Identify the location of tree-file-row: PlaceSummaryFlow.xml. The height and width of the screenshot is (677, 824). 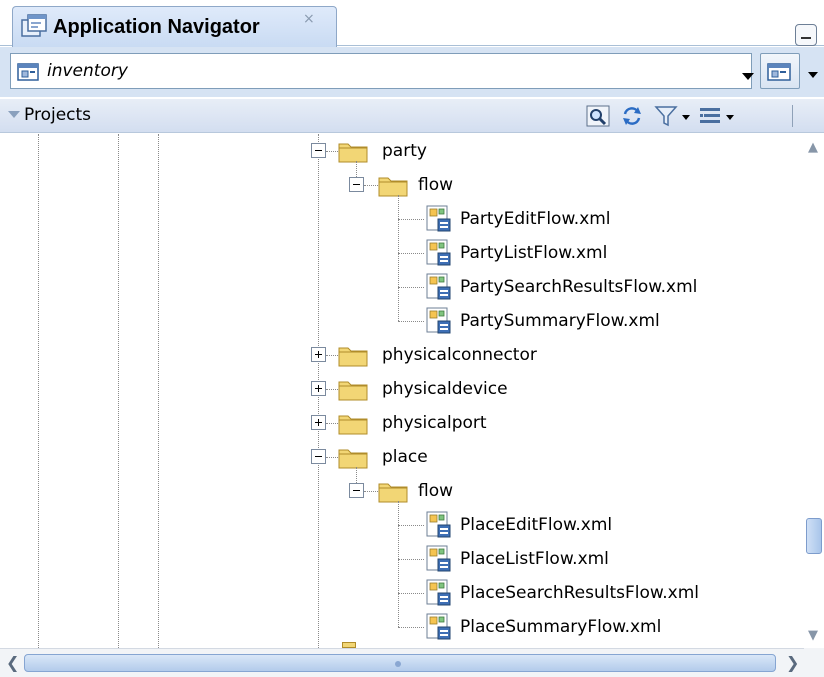
(402, 627).